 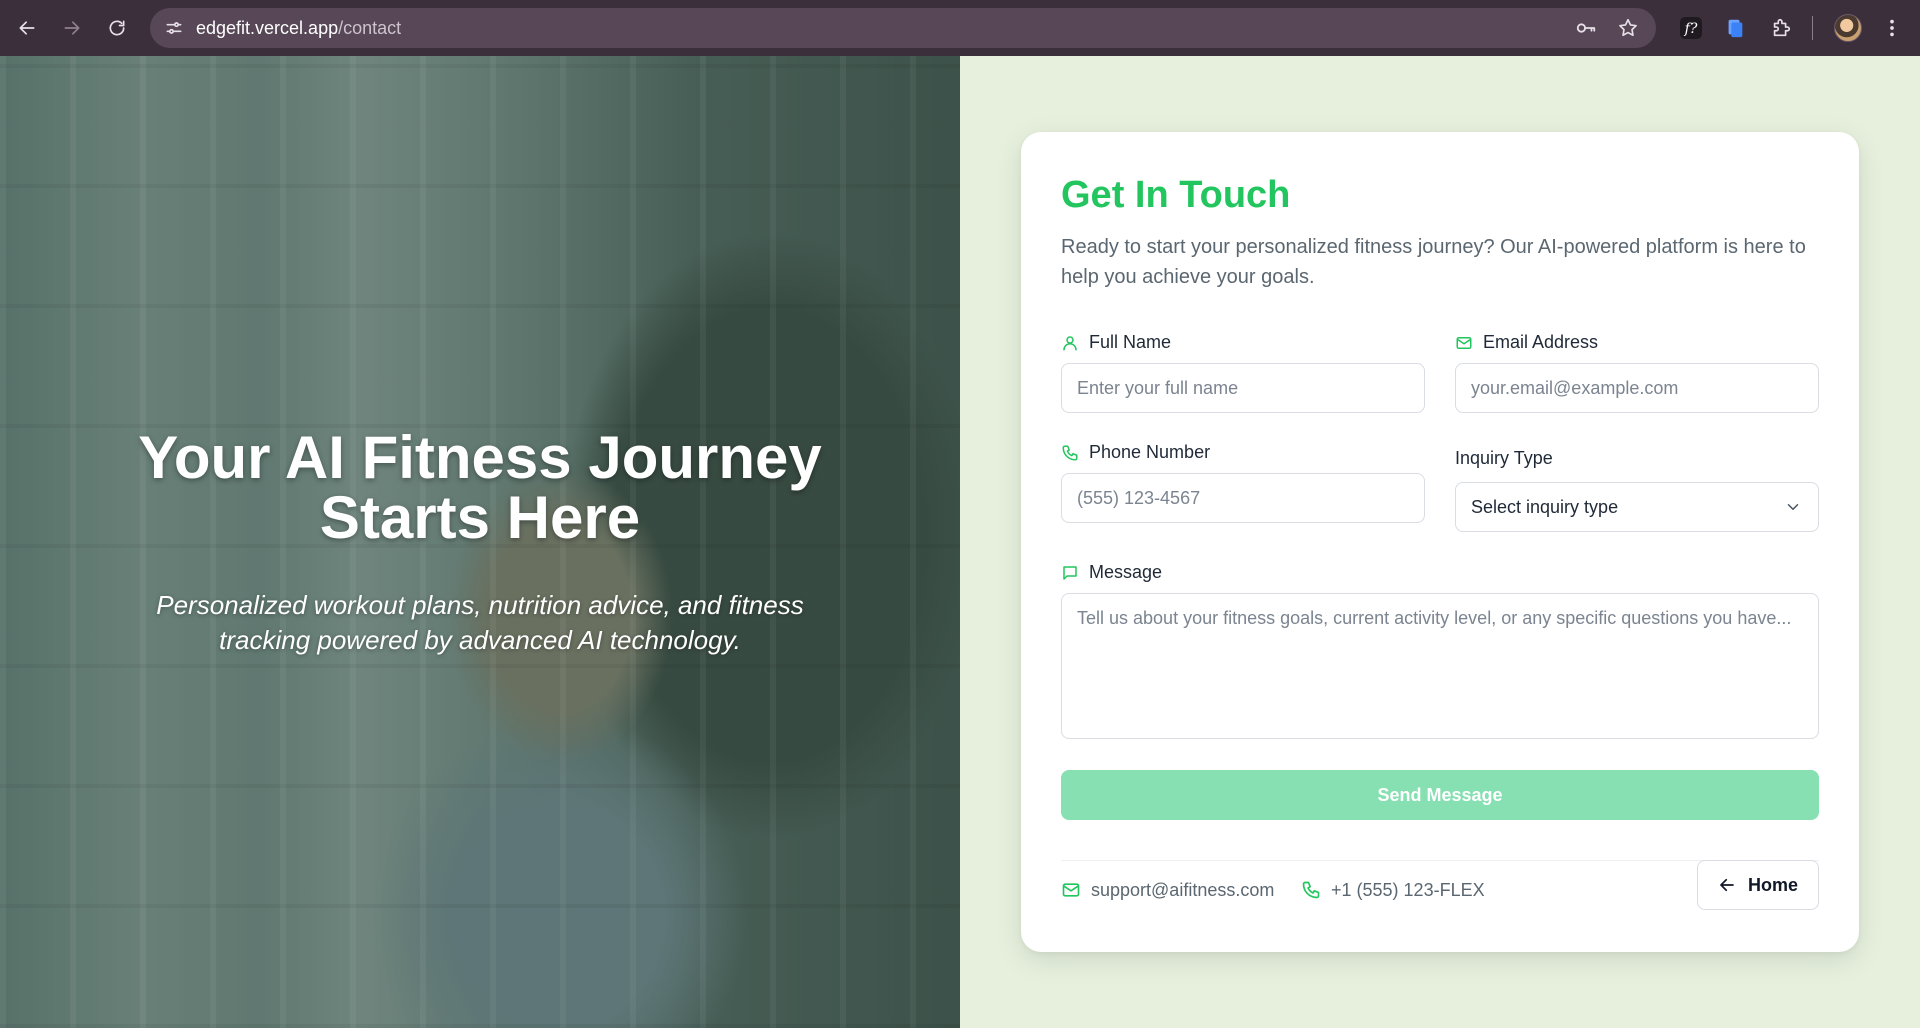 I want to click on user-icon, so click(x=1071, y=343).